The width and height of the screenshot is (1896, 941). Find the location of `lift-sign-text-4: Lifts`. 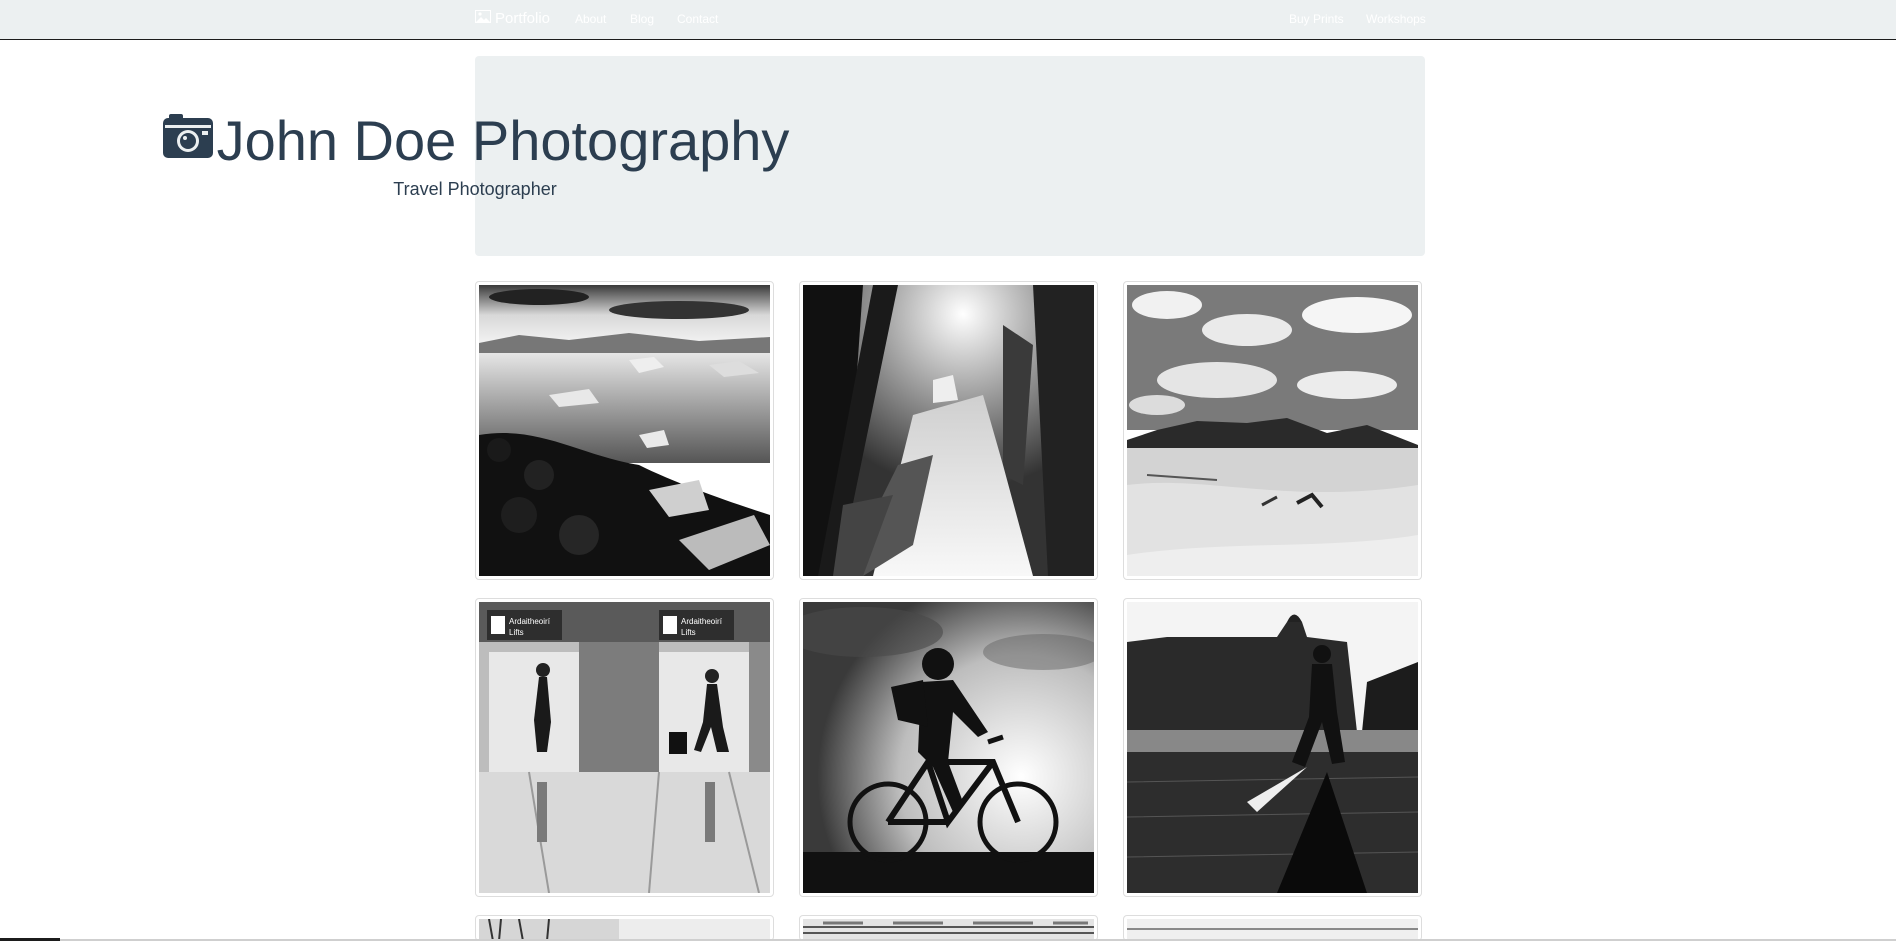

lift-sign-text-4: Lifts is located at coordinates (688, 632).